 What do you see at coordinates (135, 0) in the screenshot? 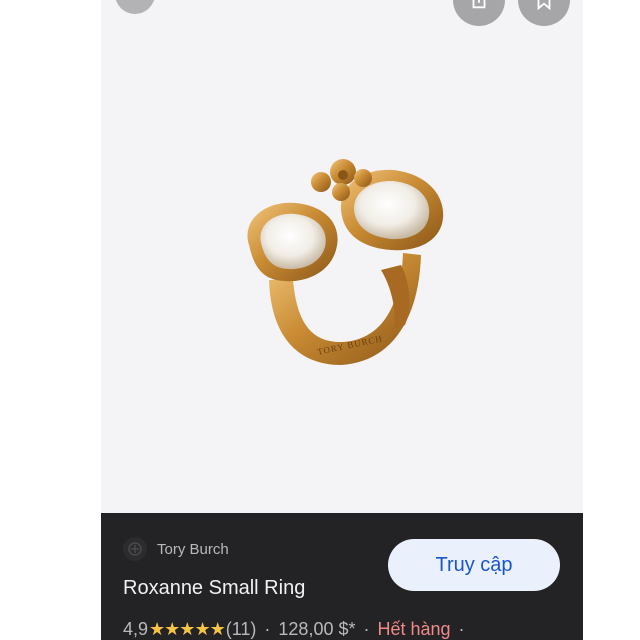
I see `close-icon` at bounding box center [135, 0].